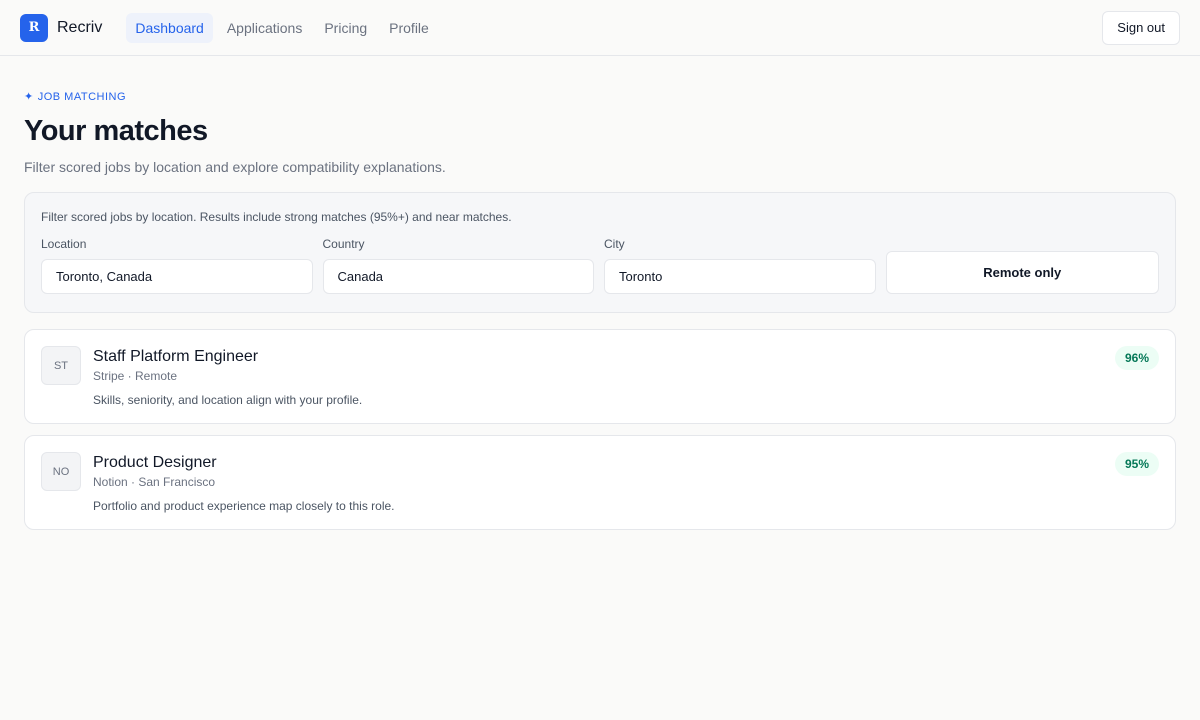 The height and width of the screenshot is (720, 1200). Describe the element at coordinates (61, 471) in the screenshot. I see `company-avatar: NO` at that location.